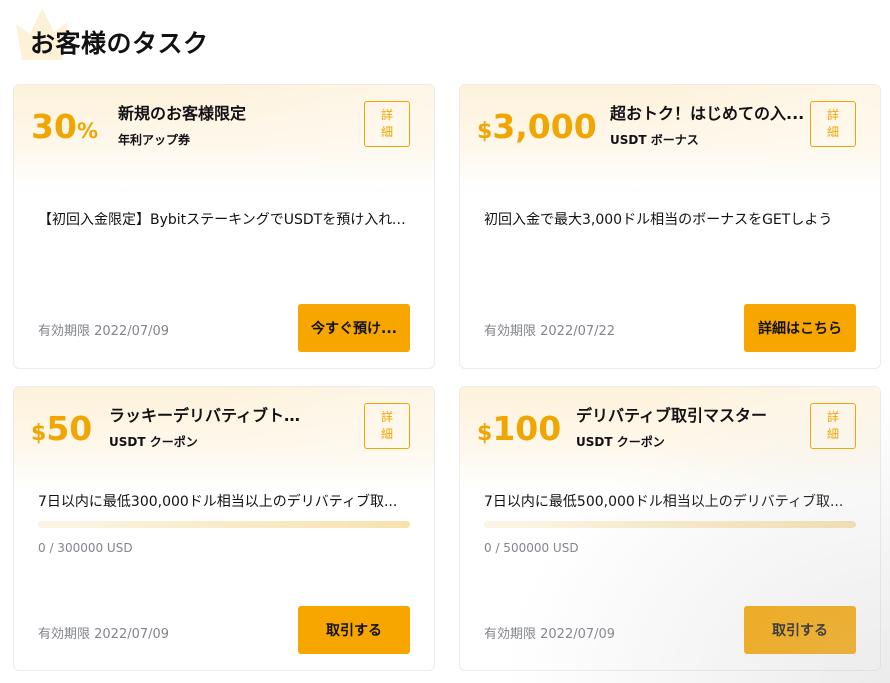 The width and height of the screenshot is (890, 683). What do you see at coordinates (54, 126) in the screenshot?
I see `amount-value: 30` at bounding box center [54, 126].